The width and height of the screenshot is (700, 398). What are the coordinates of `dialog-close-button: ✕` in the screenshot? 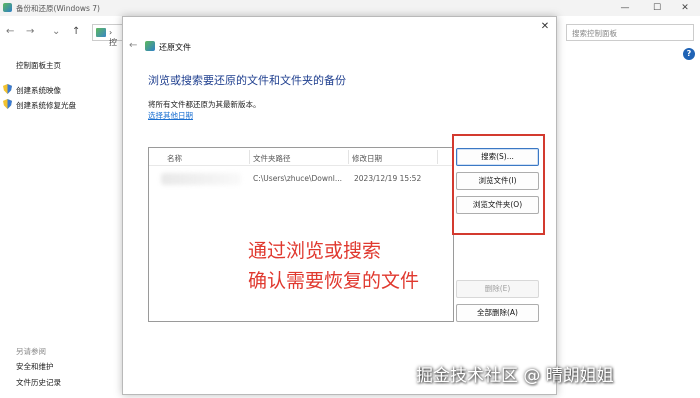 It's located at (545, 27).